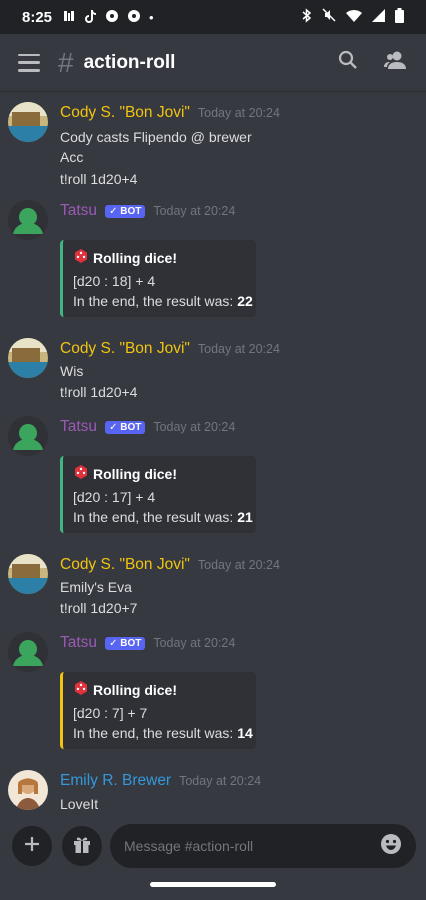  What do you see at coordinates (307, 17) in the screenshot?
I see `bluetooth-icon` at bounding box center [307, 17].